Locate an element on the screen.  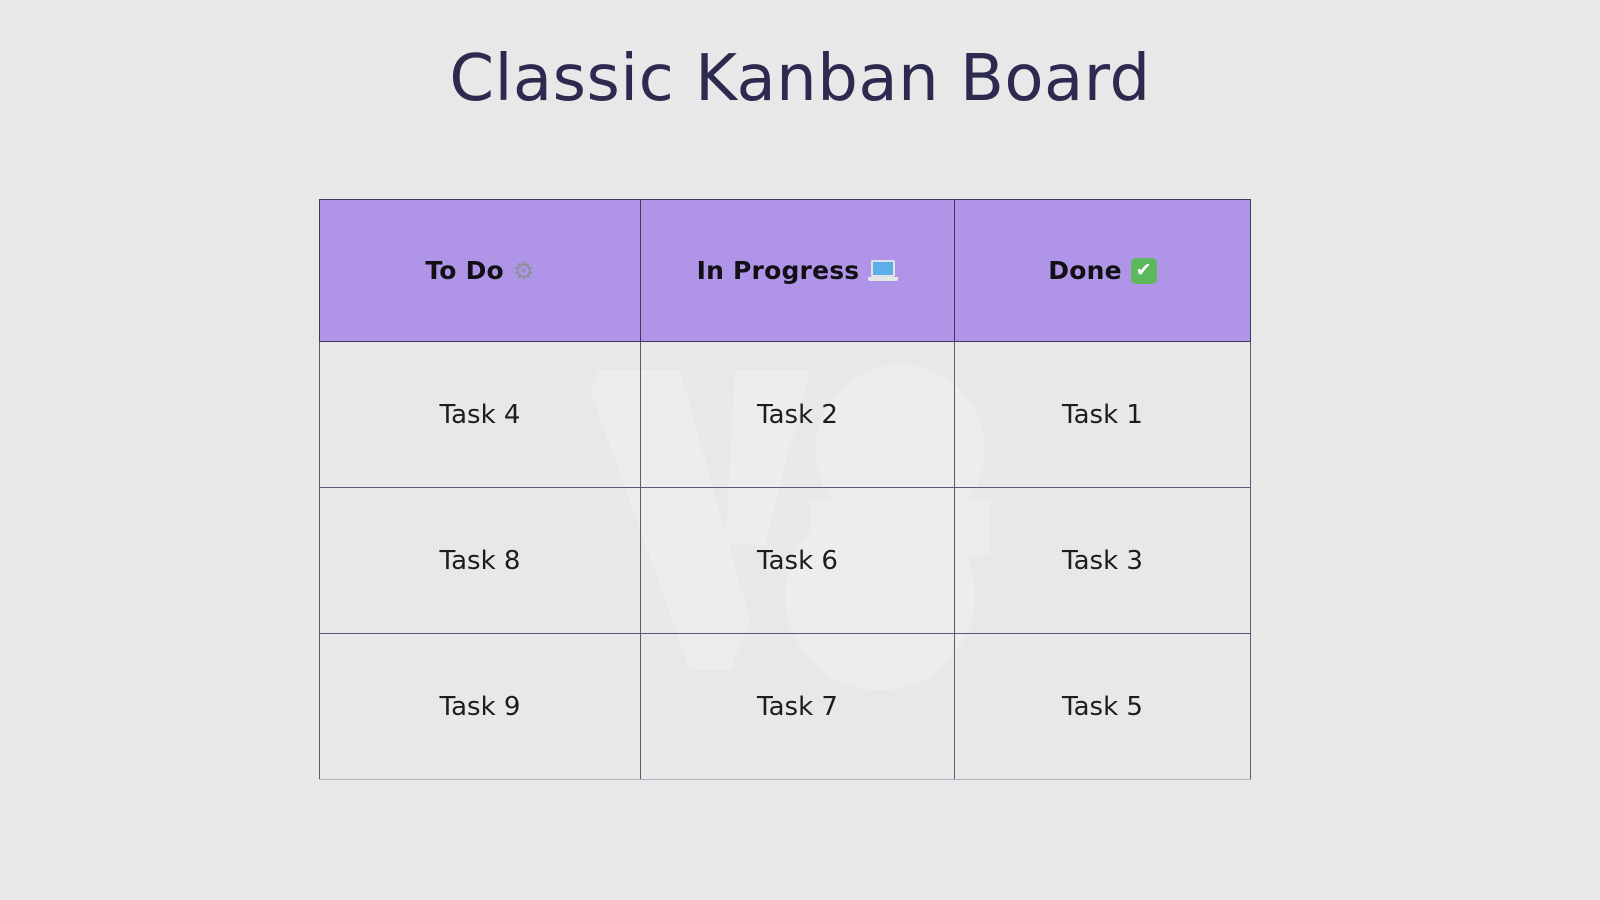
column-header-todo: To Do ⚙ is located at coordinates (480, 270).